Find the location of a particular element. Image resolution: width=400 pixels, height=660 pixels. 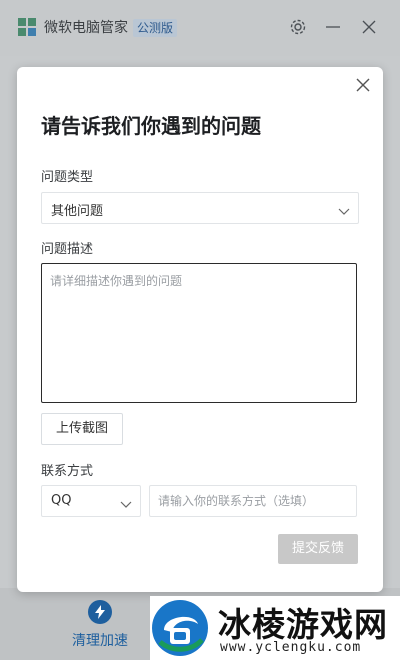

watermark-logo-icon is located at coordinates (180, 628).